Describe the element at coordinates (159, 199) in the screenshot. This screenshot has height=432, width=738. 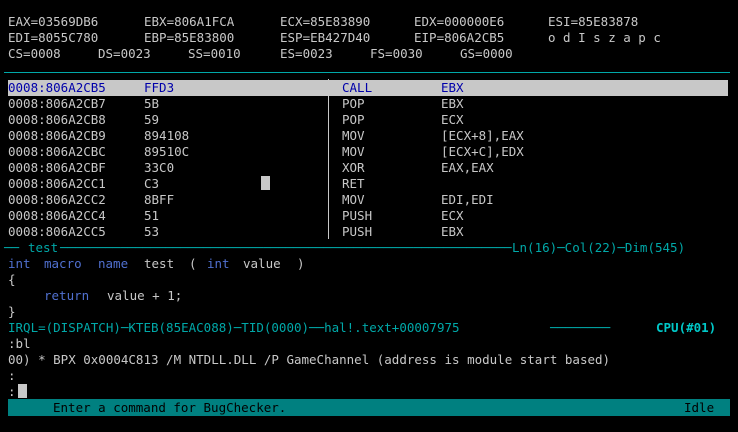
I see `disasm-bytes: 8BFF` at that location.